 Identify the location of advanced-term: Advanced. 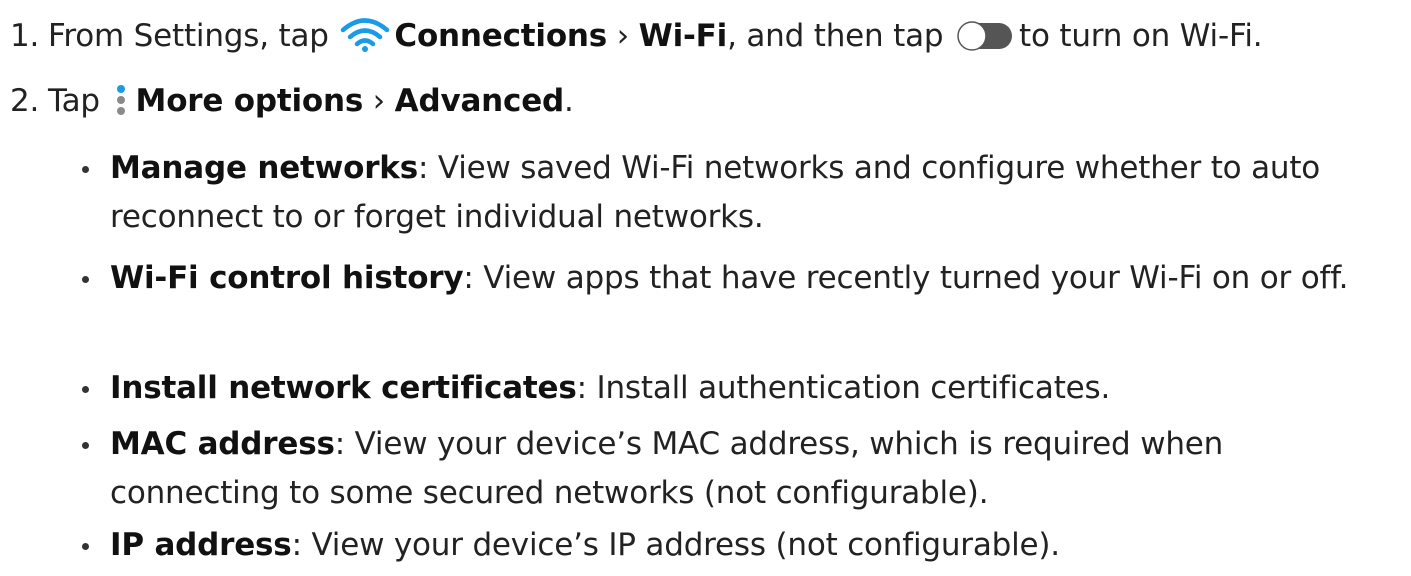
(479, 101).